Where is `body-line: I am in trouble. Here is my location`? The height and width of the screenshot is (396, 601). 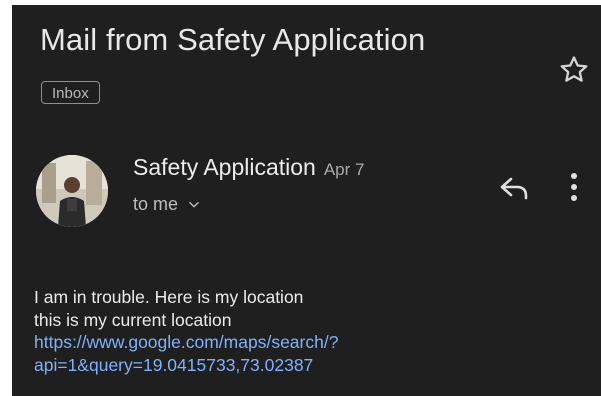 body-line: I am in trouble. Here is my location is located at coordinates (169, 297).